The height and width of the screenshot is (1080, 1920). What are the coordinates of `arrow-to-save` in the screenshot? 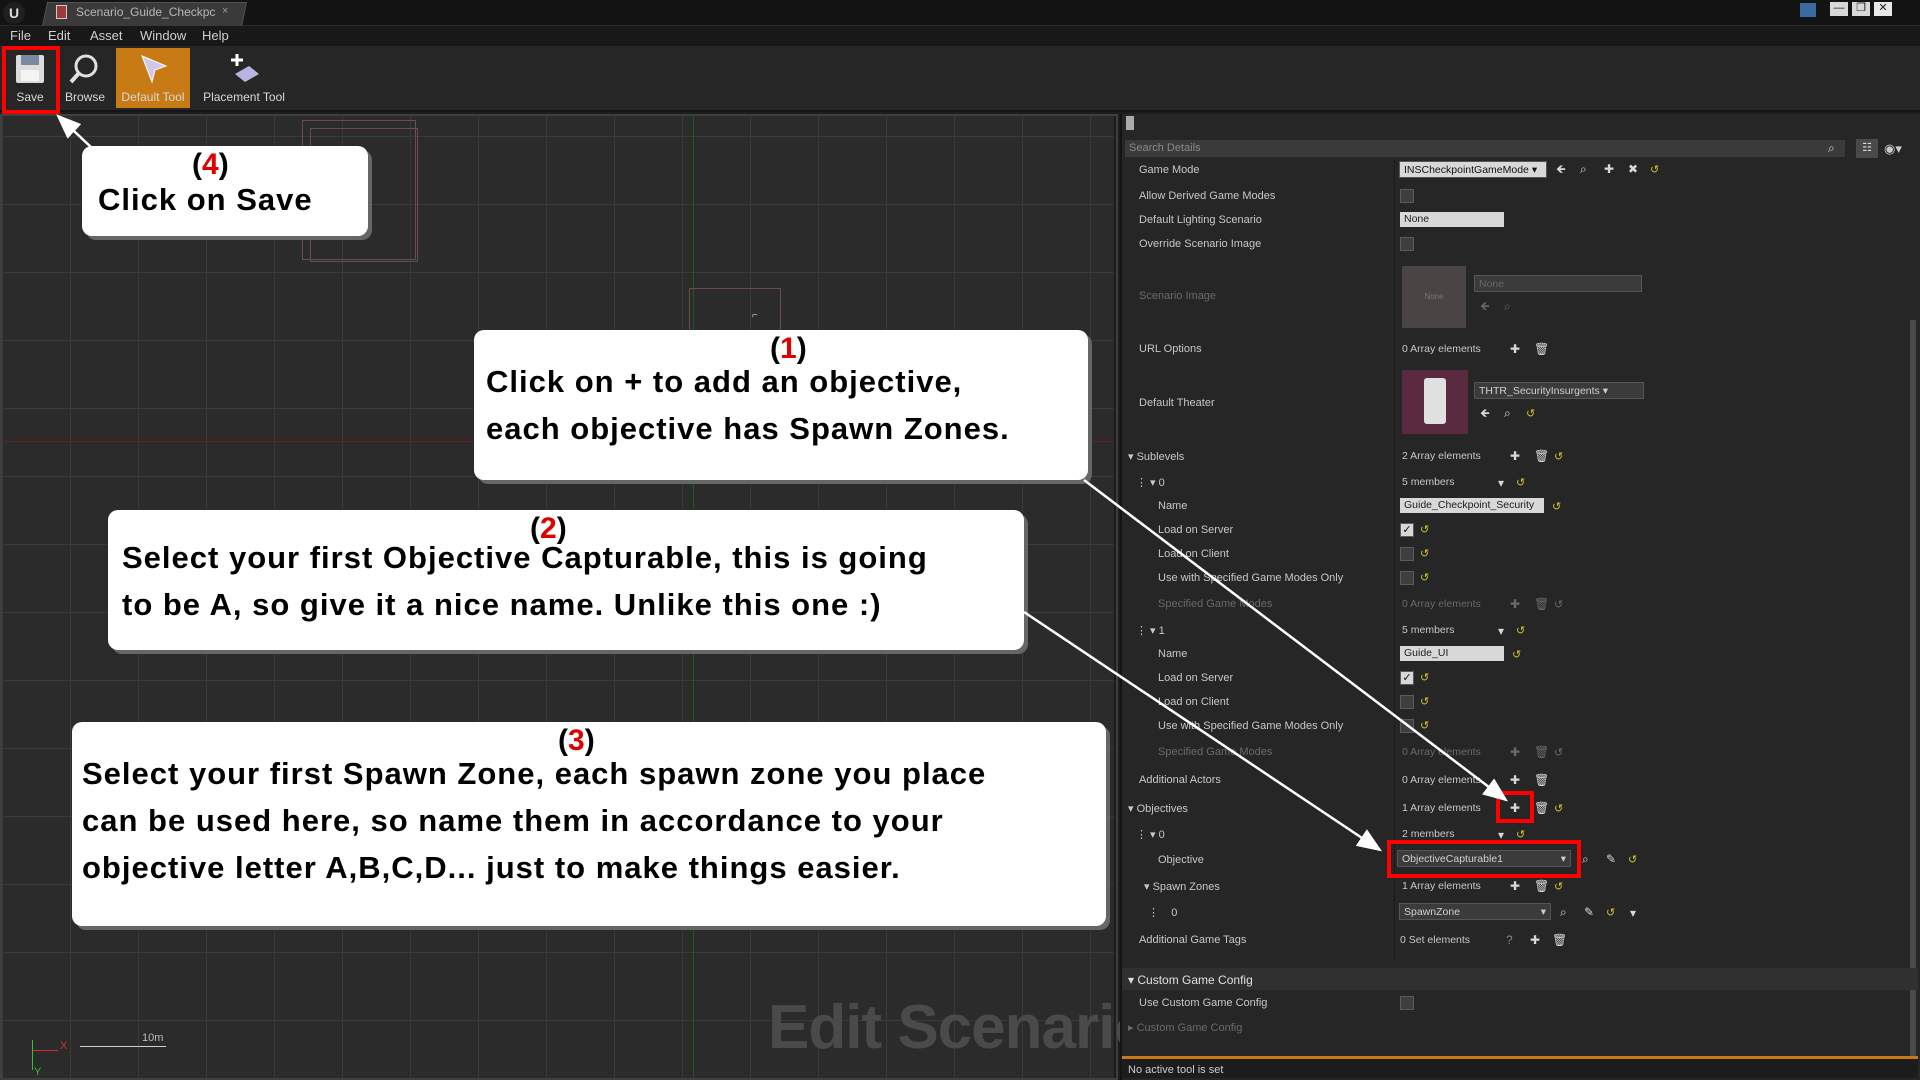 It's located at (74, 131).